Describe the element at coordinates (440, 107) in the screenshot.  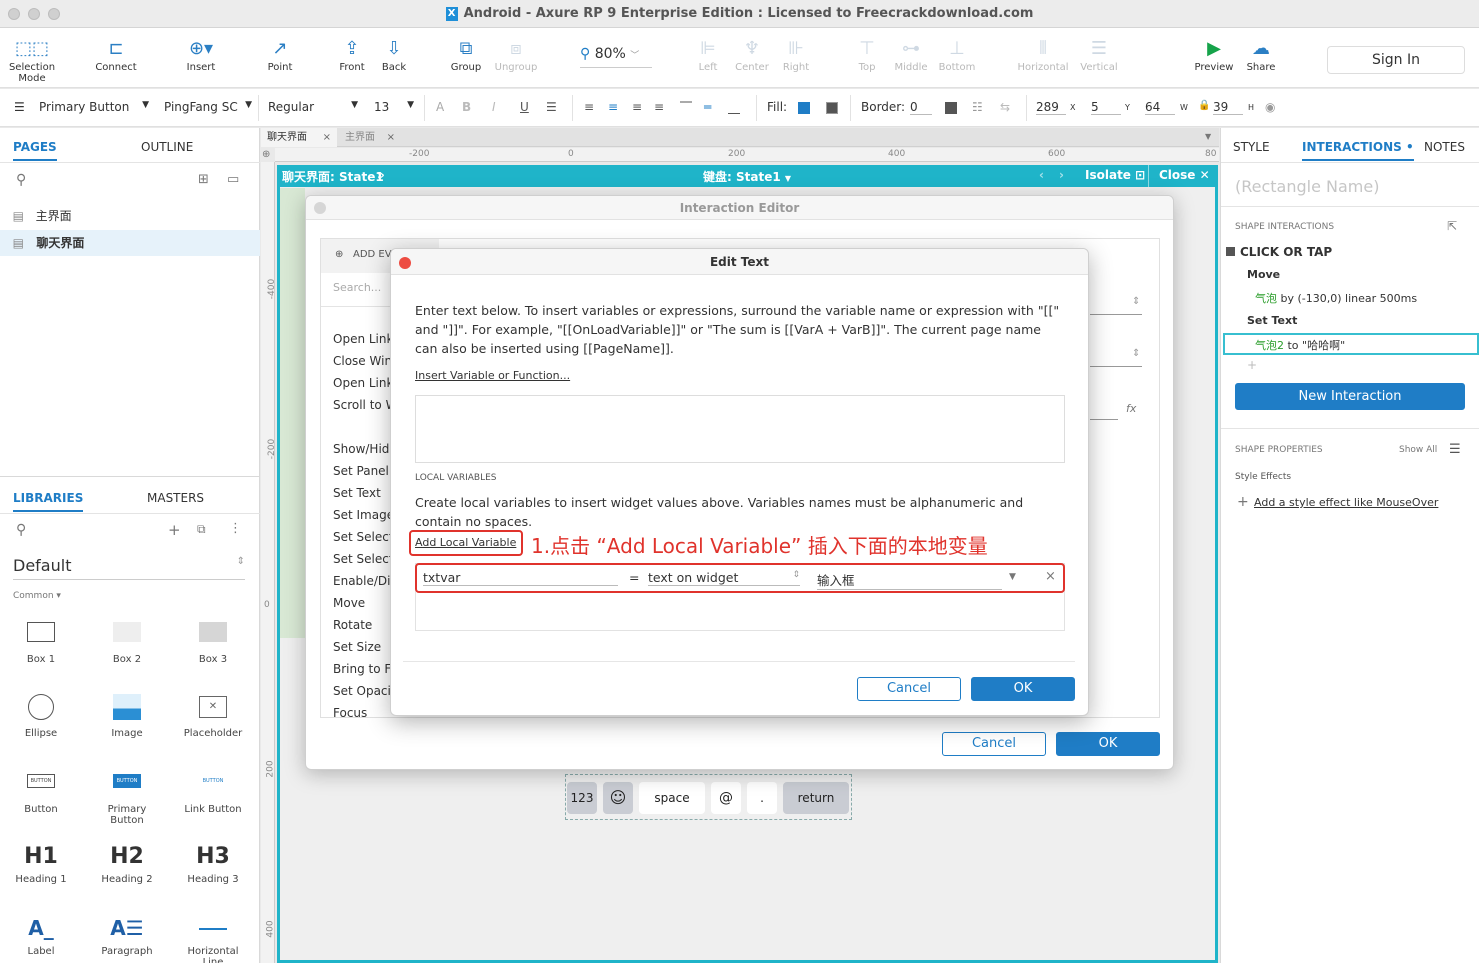
I see `font-color-icon: A` at that location.